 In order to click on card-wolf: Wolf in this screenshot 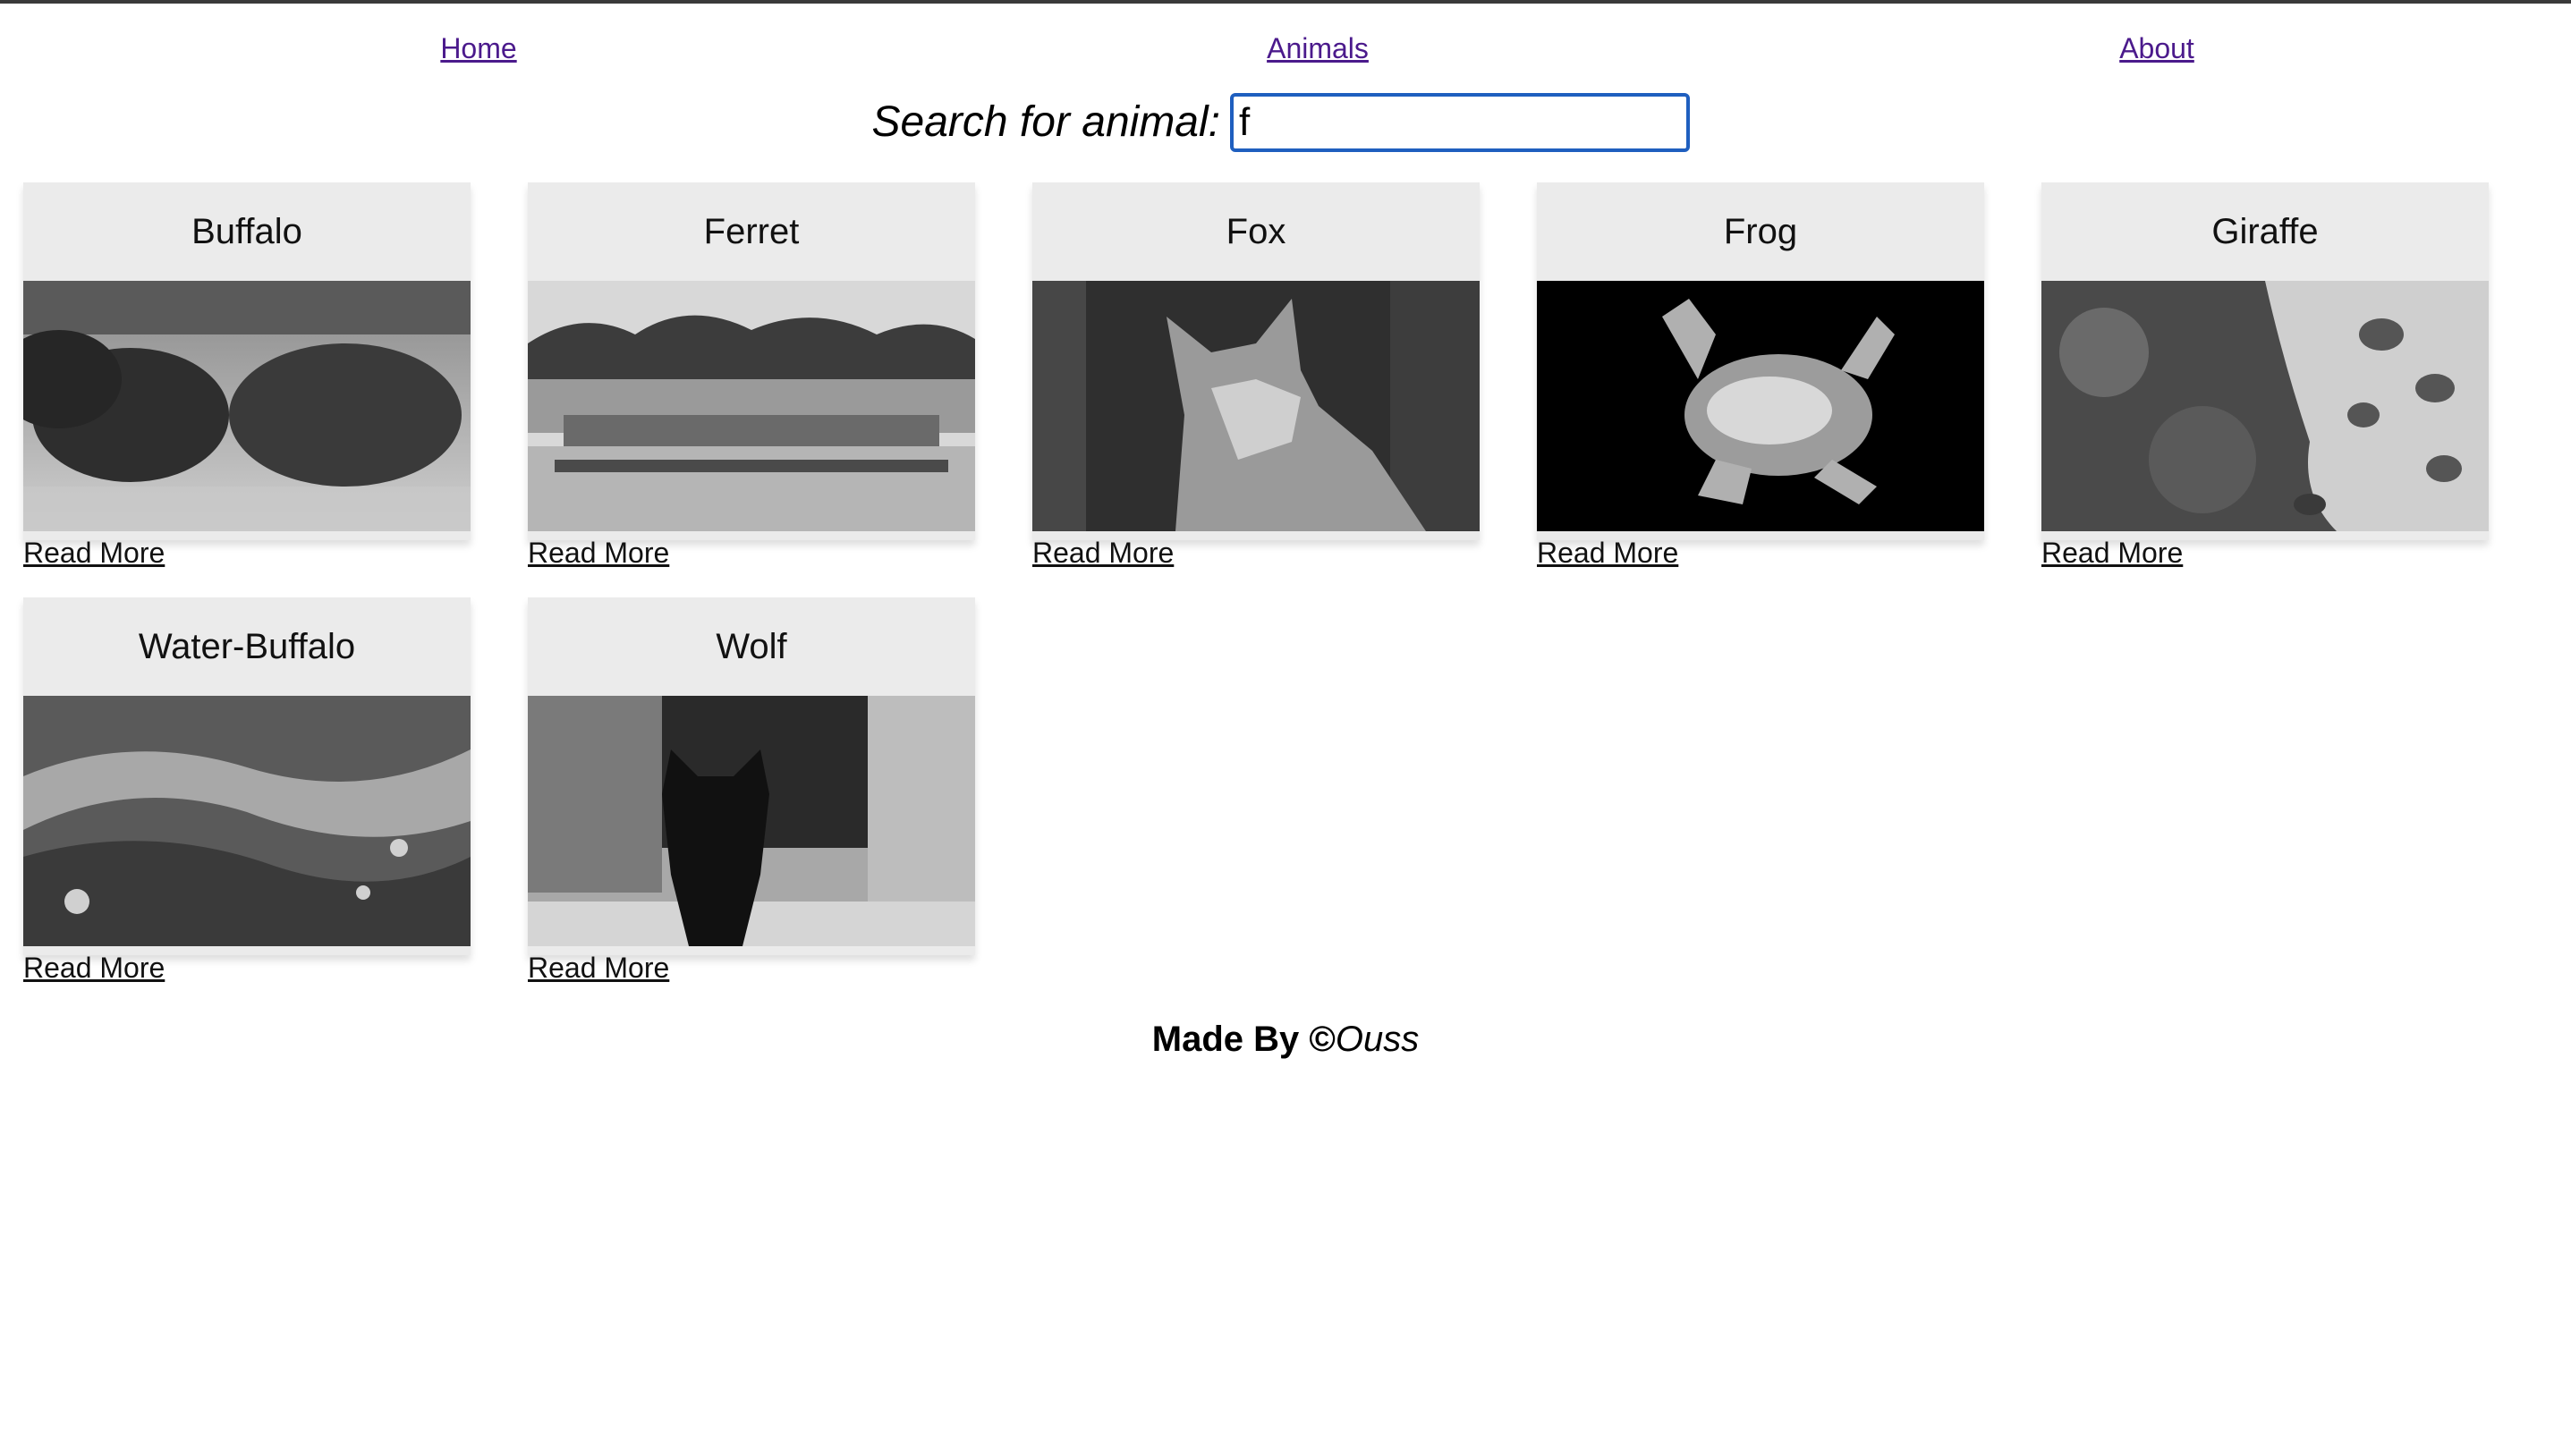, I will do `click(751, 776)`.